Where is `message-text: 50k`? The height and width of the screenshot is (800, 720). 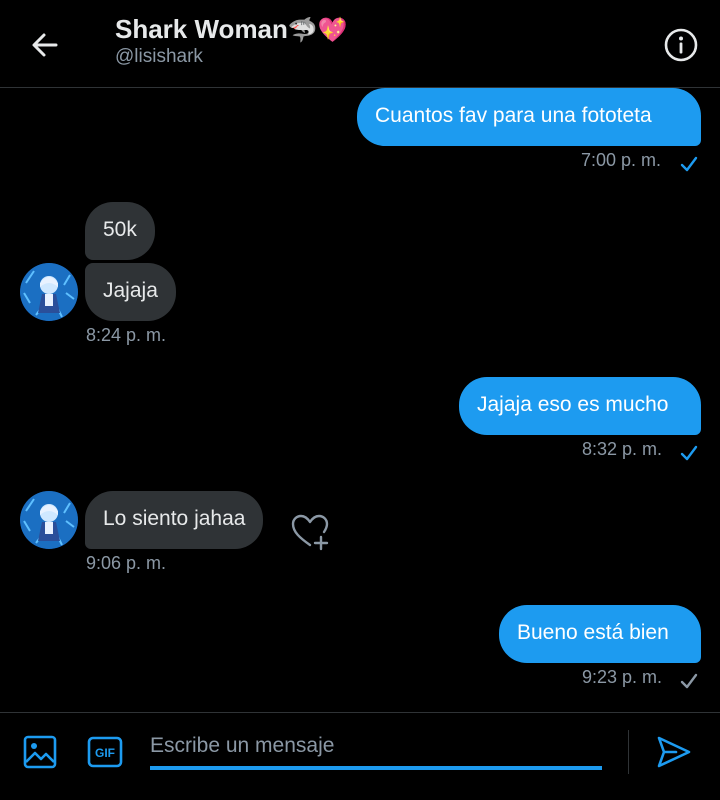 message-text: 50k is located at coordinates (120, 229).